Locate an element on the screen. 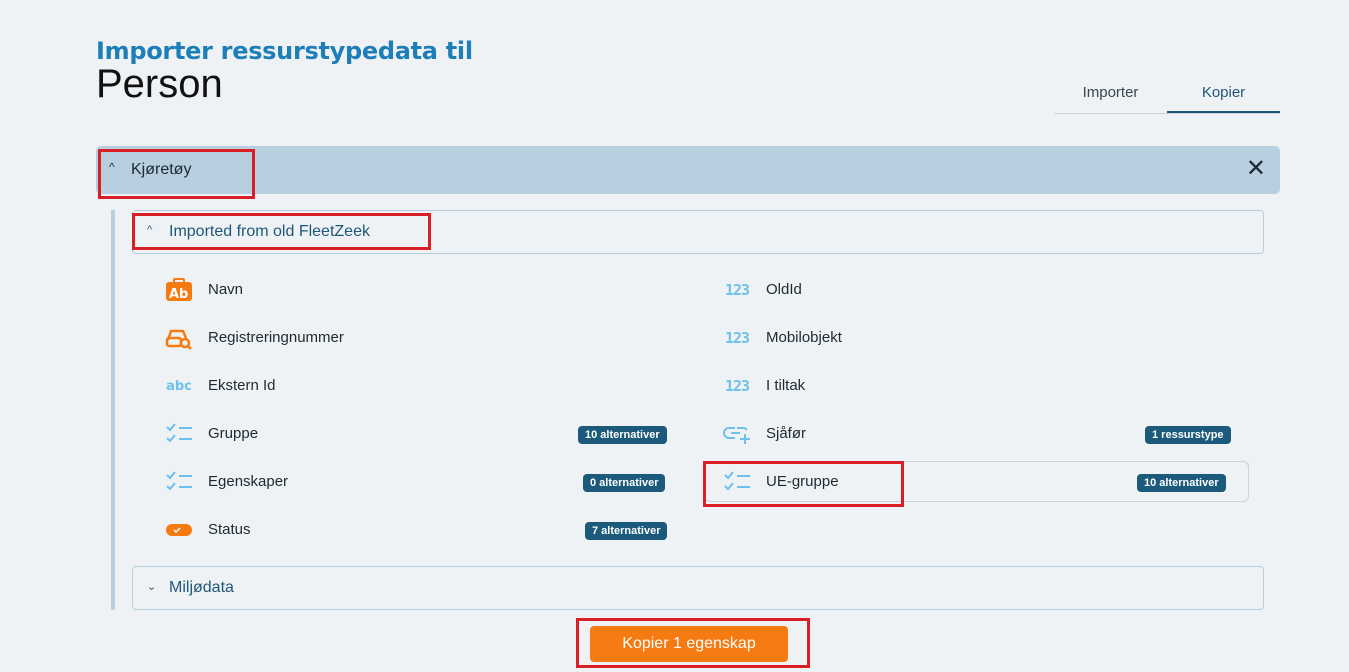 This screenshot has height=672, width=1349. field-name: Sjåfør is located at coordinates (786, 433).